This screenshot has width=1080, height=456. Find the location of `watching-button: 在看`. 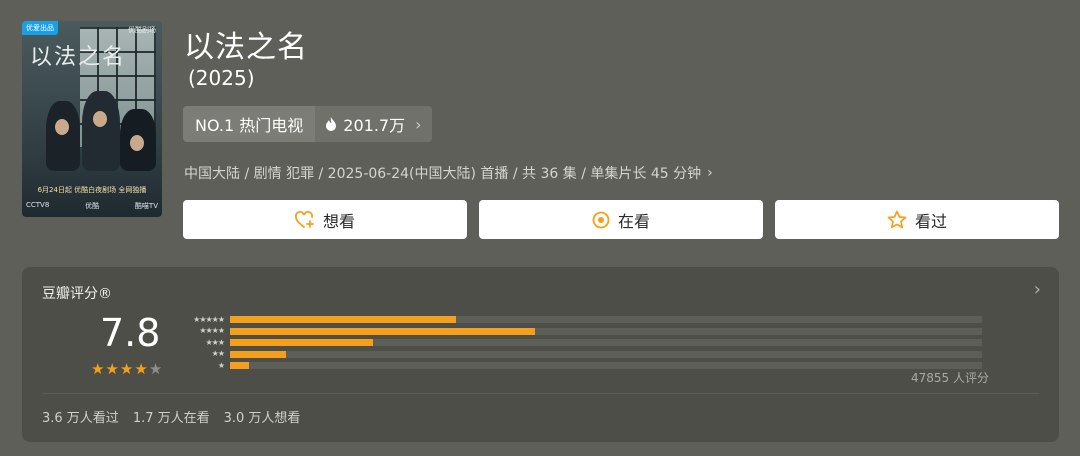

watching-button: 在看 is located at coordinates (621, 219).